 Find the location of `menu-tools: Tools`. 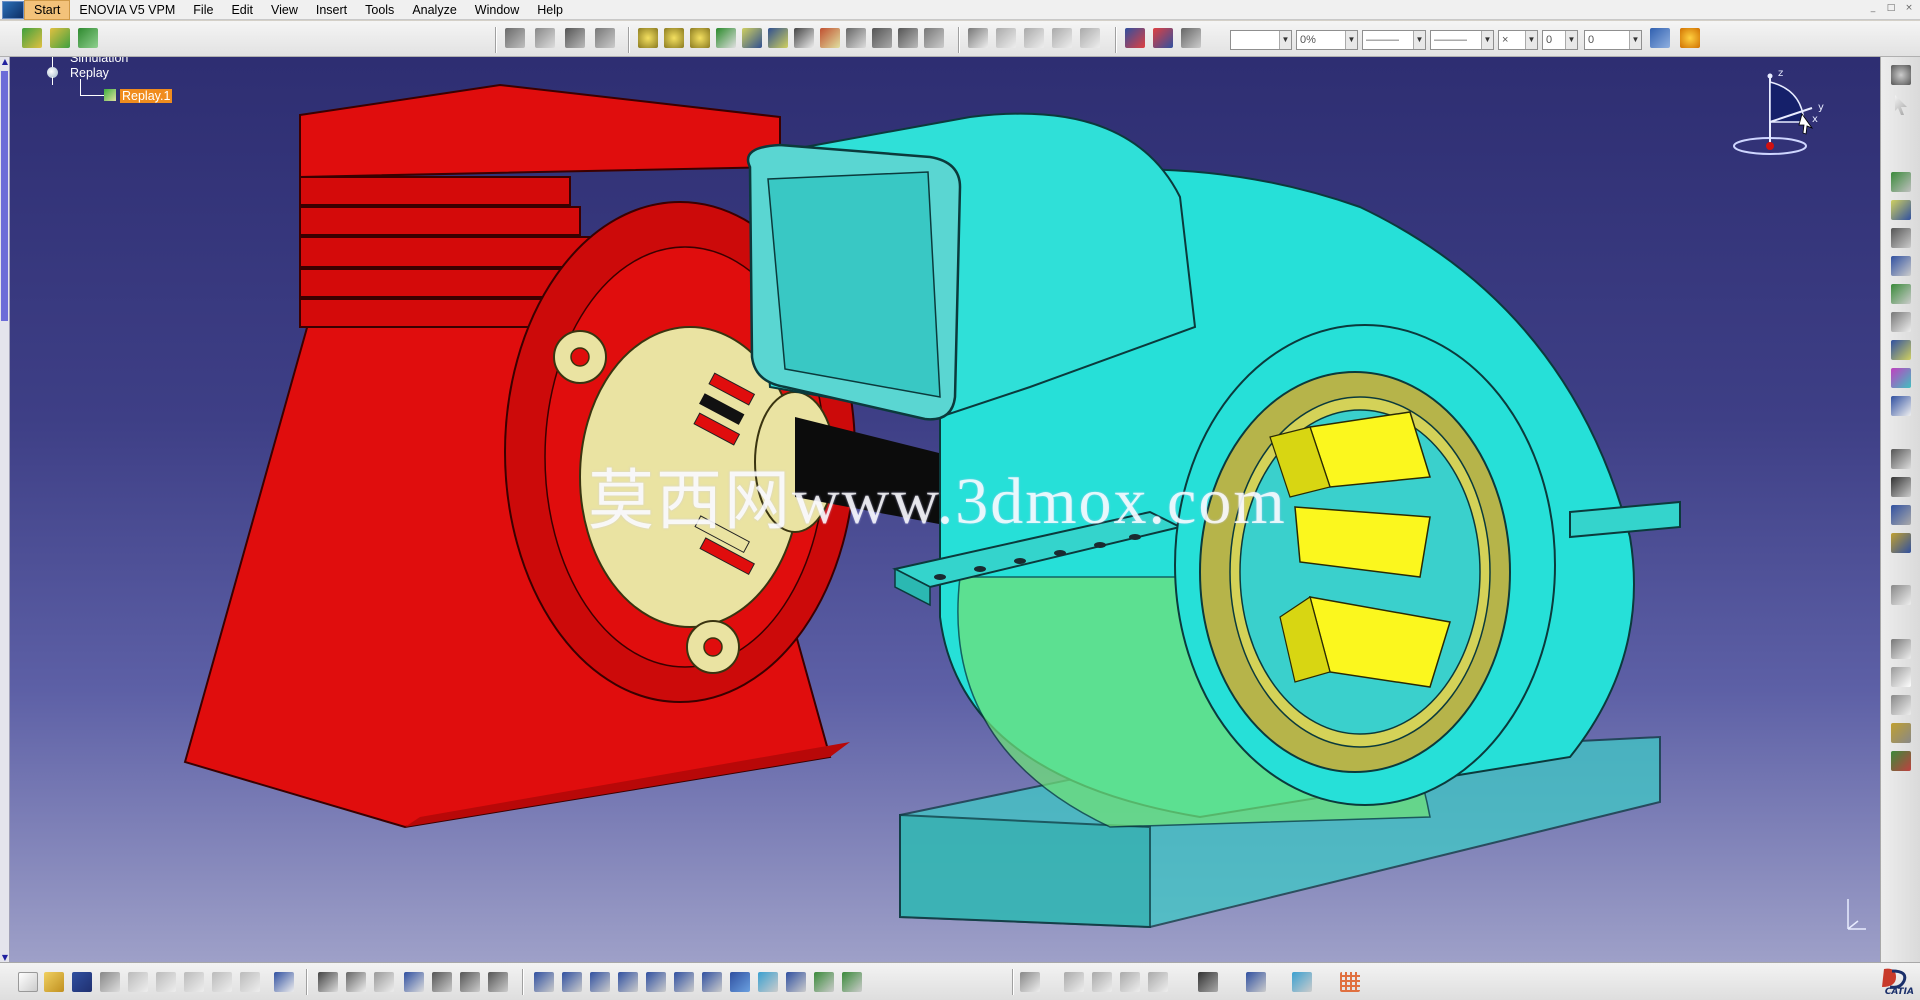

menu-tools: Tools is located at coordinates (379, 10).